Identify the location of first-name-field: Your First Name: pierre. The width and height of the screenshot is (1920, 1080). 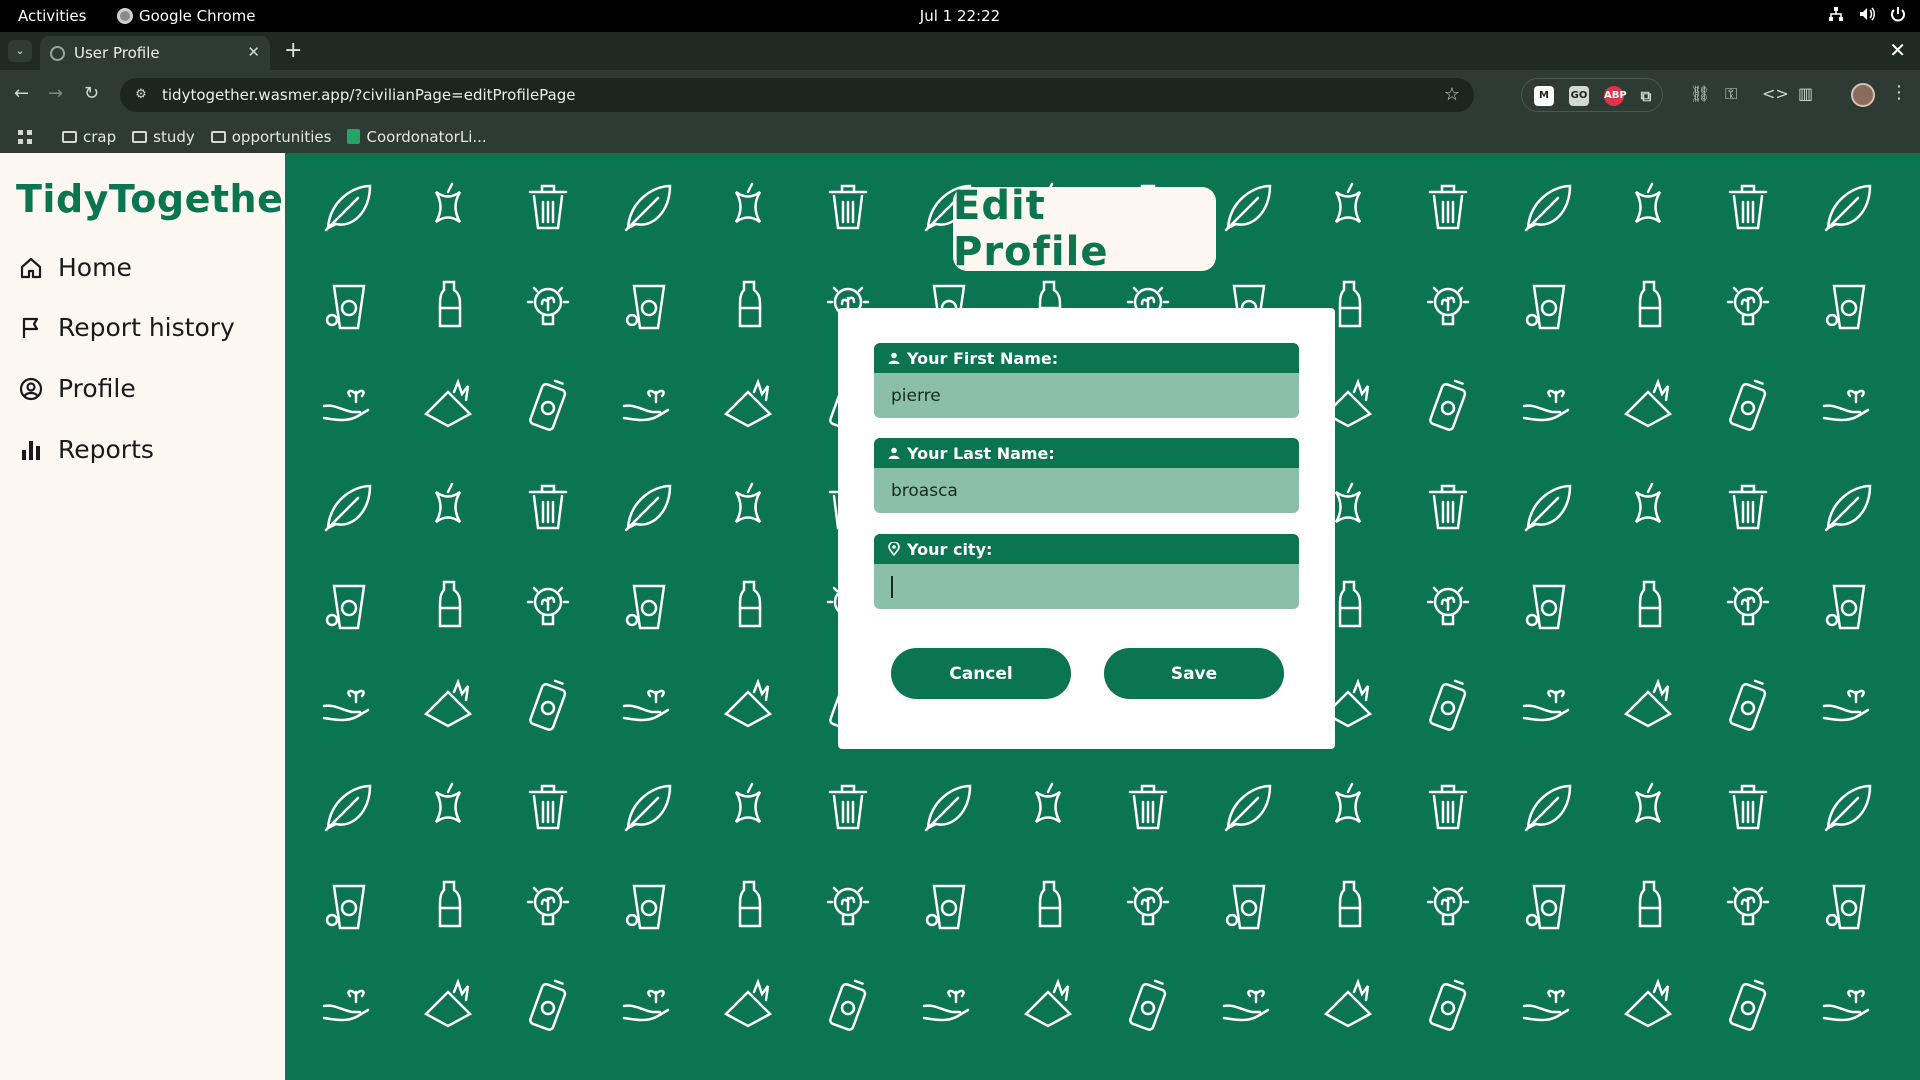
(1086, 380).